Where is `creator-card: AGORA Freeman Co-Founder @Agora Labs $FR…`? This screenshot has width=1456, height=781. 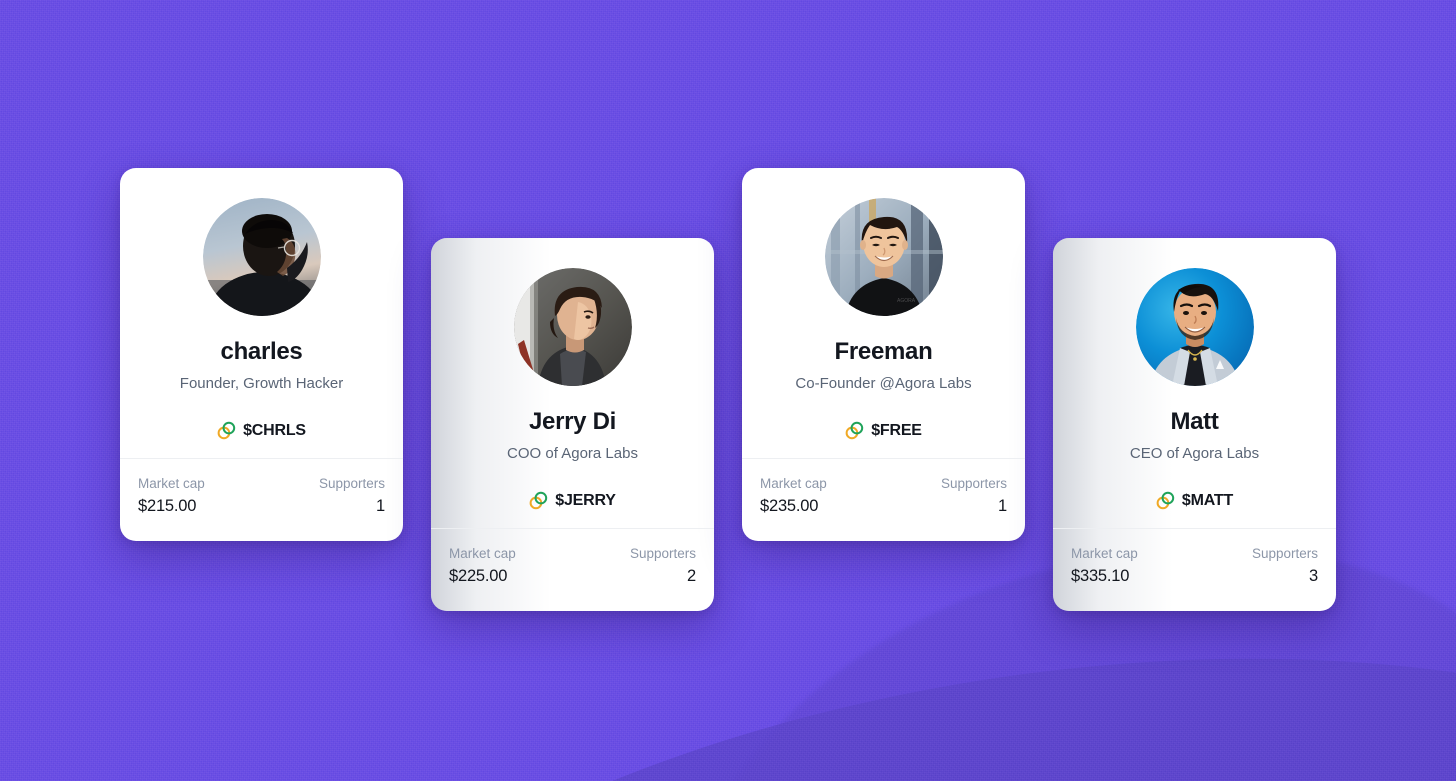 creator-card: AGORA Freeman Co-Founder @Agora Labs $FR… is located at coordinates (883, 354).